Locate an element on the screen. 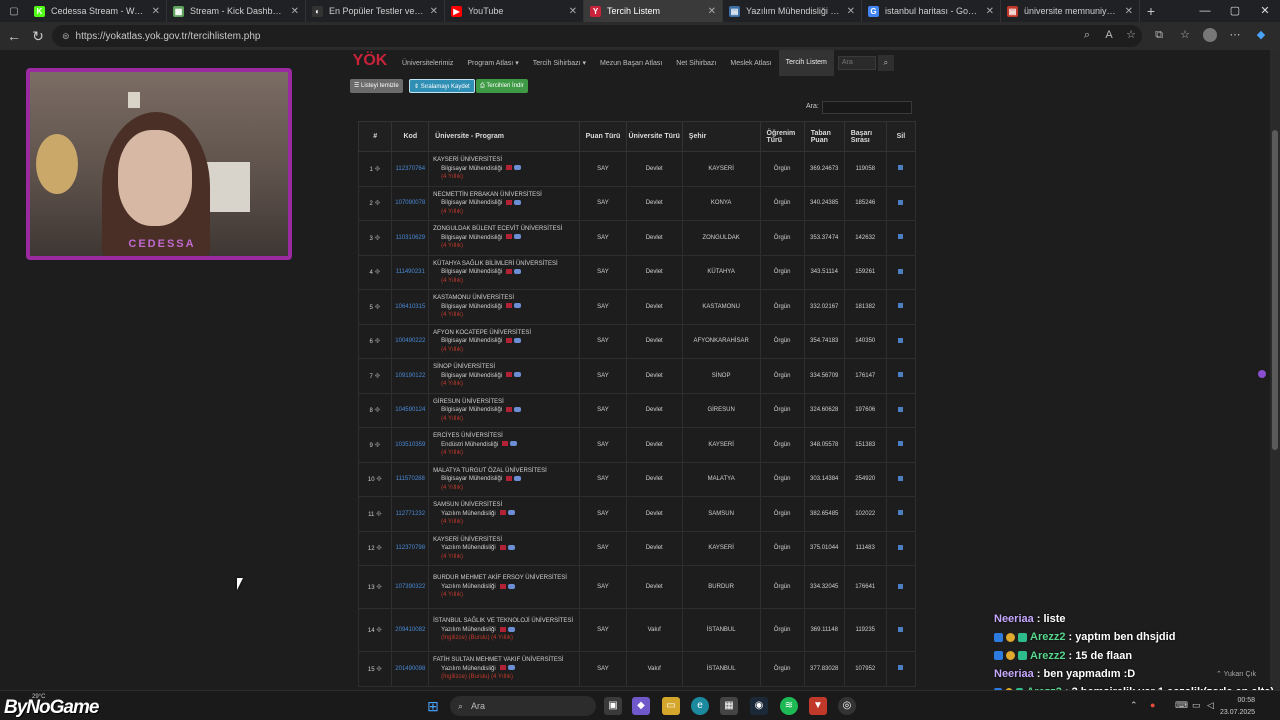  row-number: 10 ✥ is located at coordinates (375, 479).